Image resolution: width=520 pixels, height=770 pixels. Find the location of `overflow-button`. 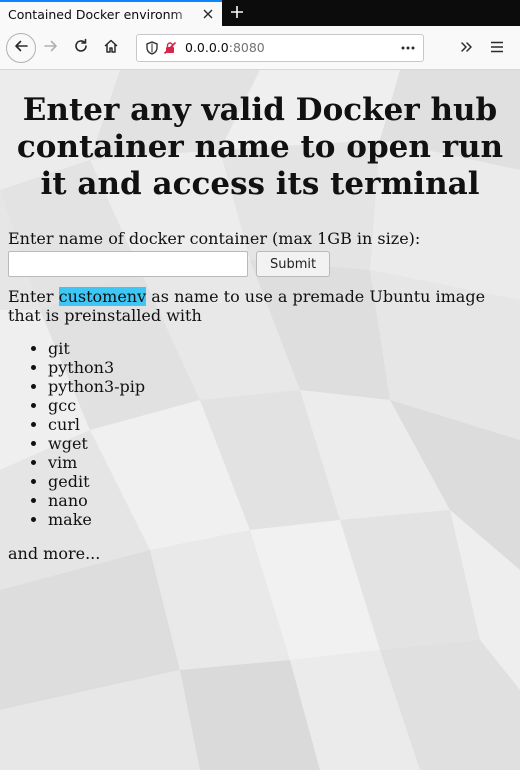

overflow-button is located at coordinates (467, 48).